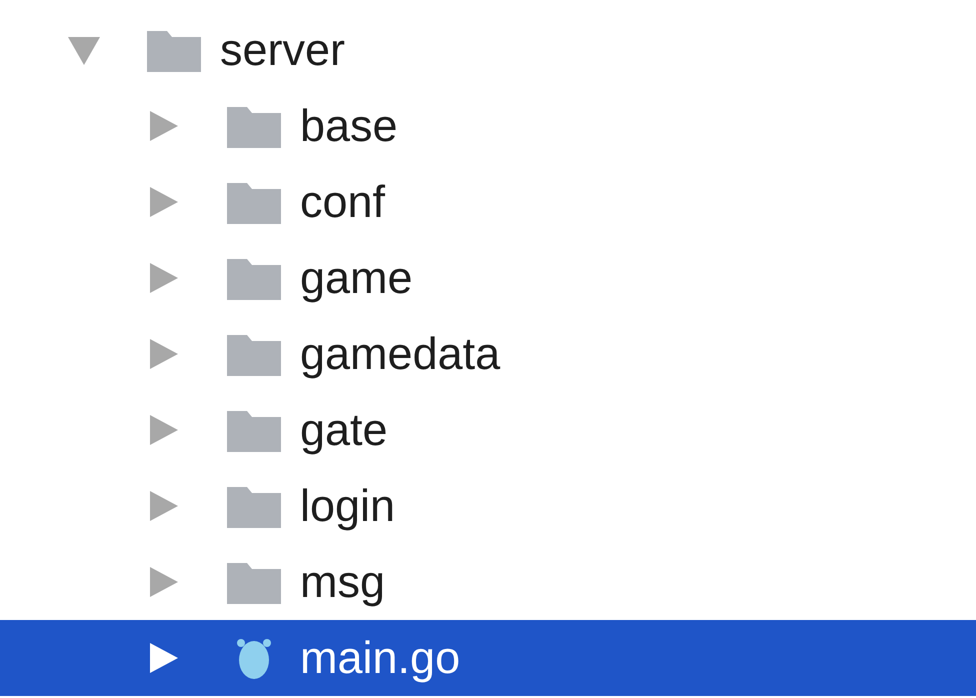  I want to click on item-label: base, so click(349, 126).